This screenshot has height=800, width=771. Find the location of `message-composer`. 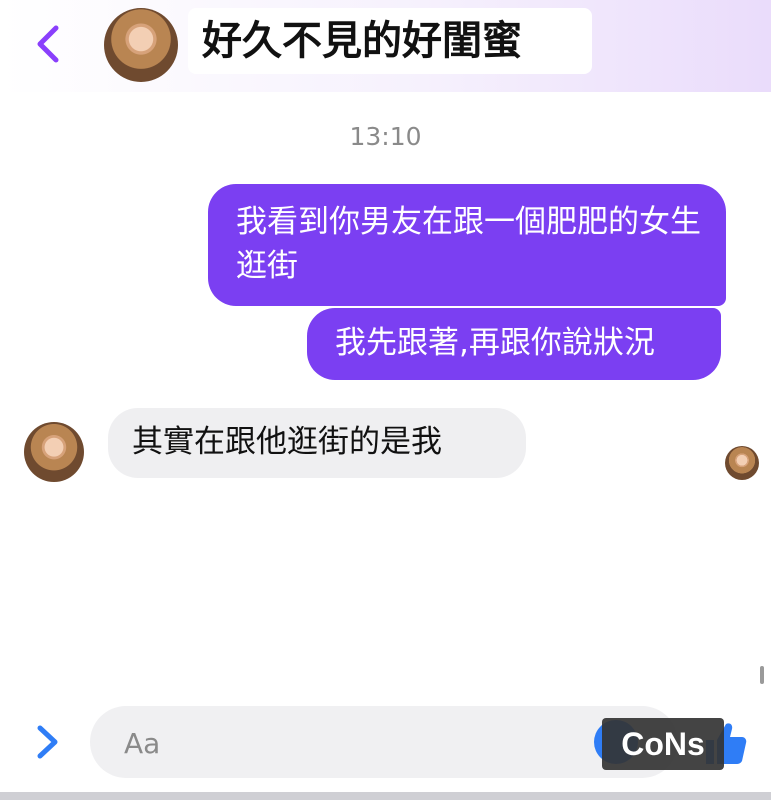

message-composer is located at coordinates (384, 742).